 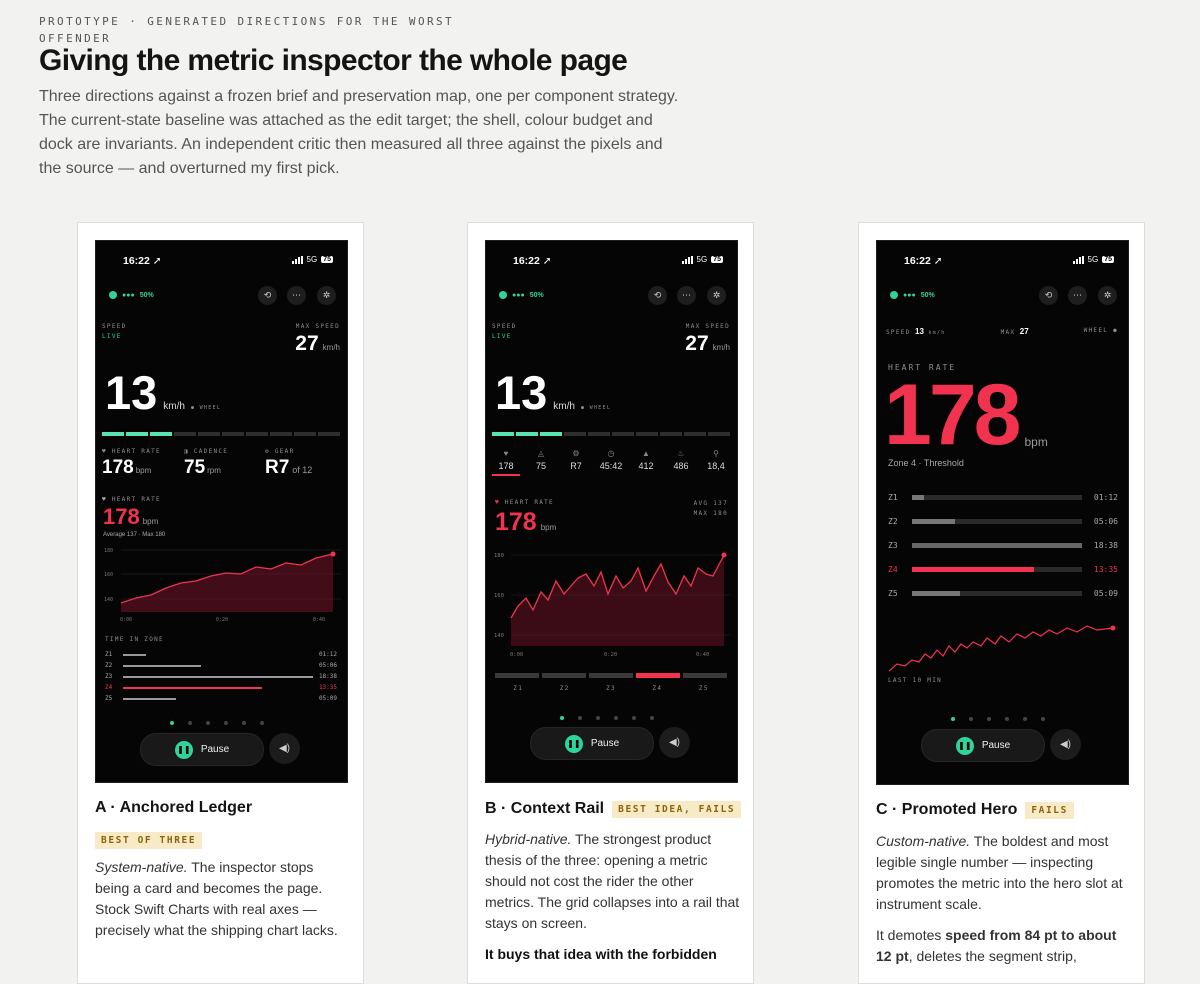 I want to click on hr-chart-a: 180 160 140 0:00 0:20 0:40, so click(x=222, y=585).